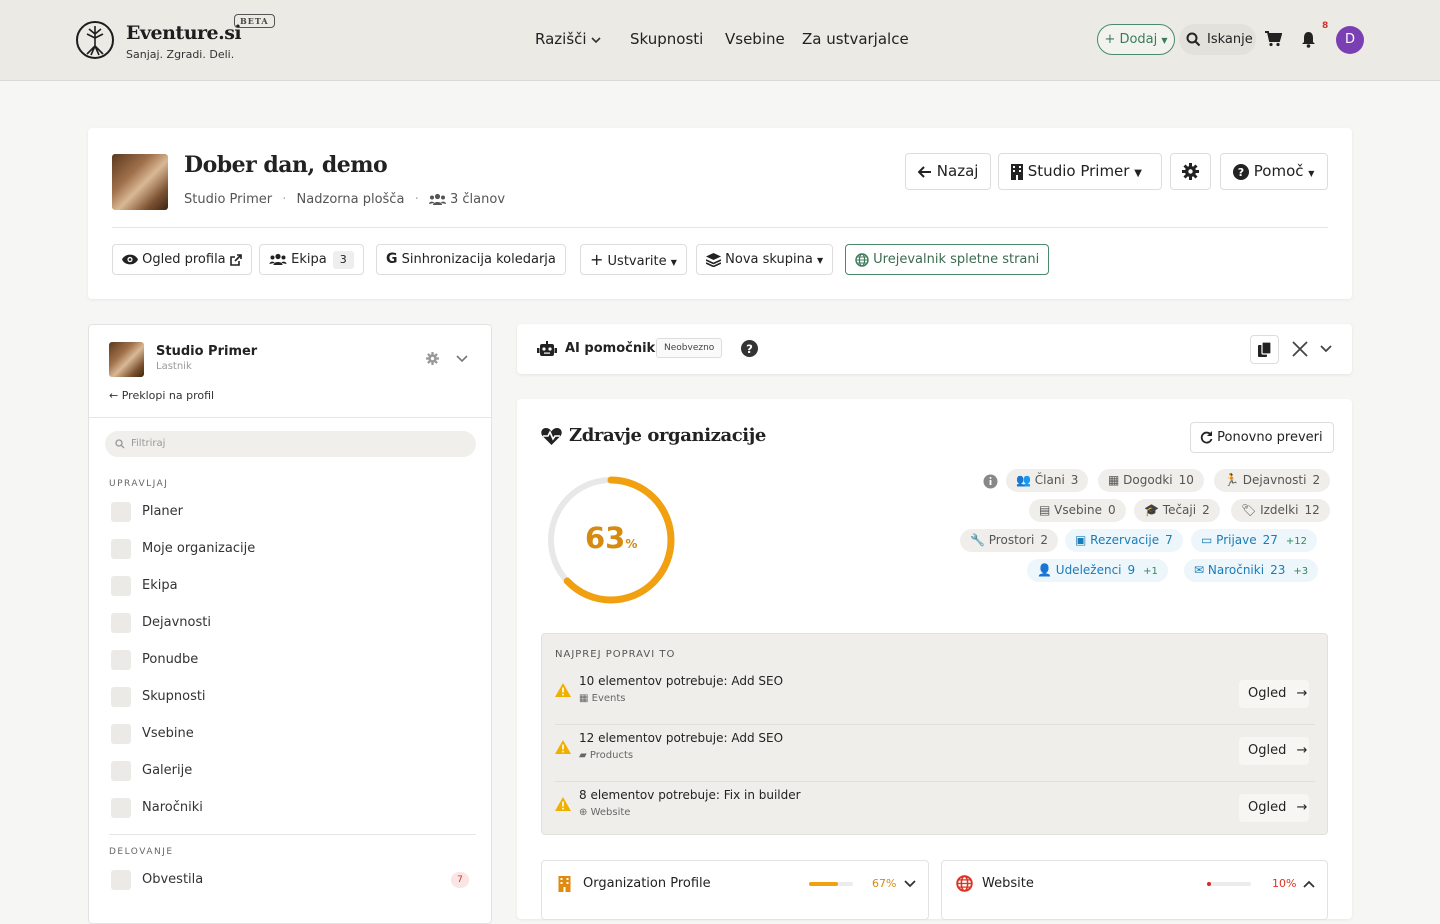 This screenshot has height=924, width=1440. I want to click on stat-value: 2, so click(1316, 480).